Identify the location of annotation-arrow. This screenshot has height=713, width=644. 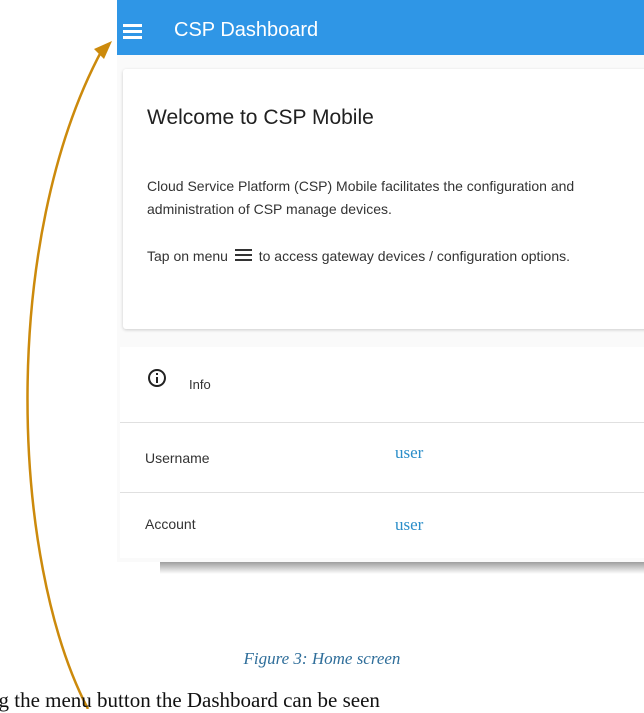
(69, 375).